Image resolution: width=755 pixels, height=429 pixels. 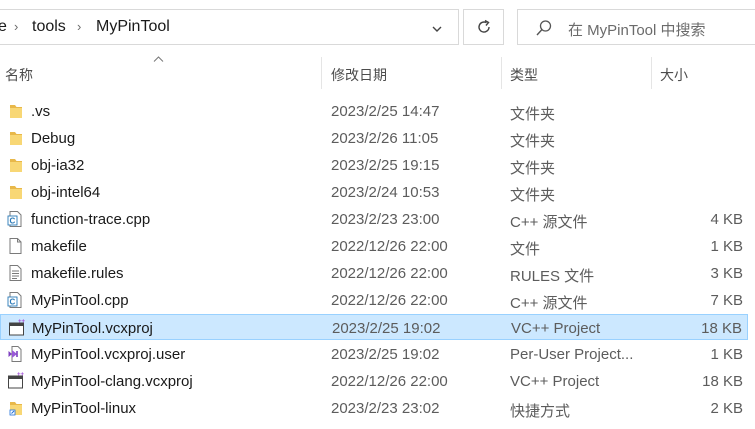 I want to click on breadcrumb-tools: tools, so click(x=49, y=27).